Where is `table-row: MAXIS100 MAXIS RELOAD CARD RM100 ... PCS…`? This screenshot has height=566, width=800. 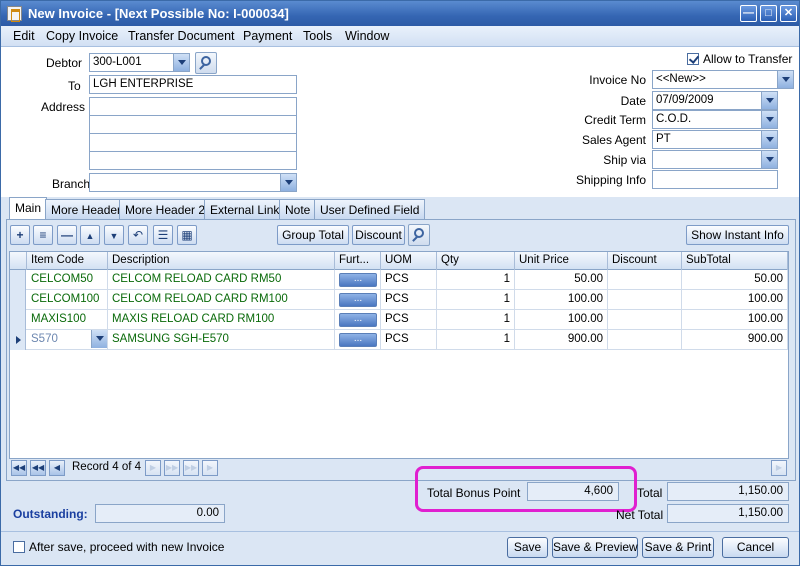
table-row: MAXIS100 MAXIS RELOAD CARD RM100 ... PCS… is located at coordinates (399, 320).